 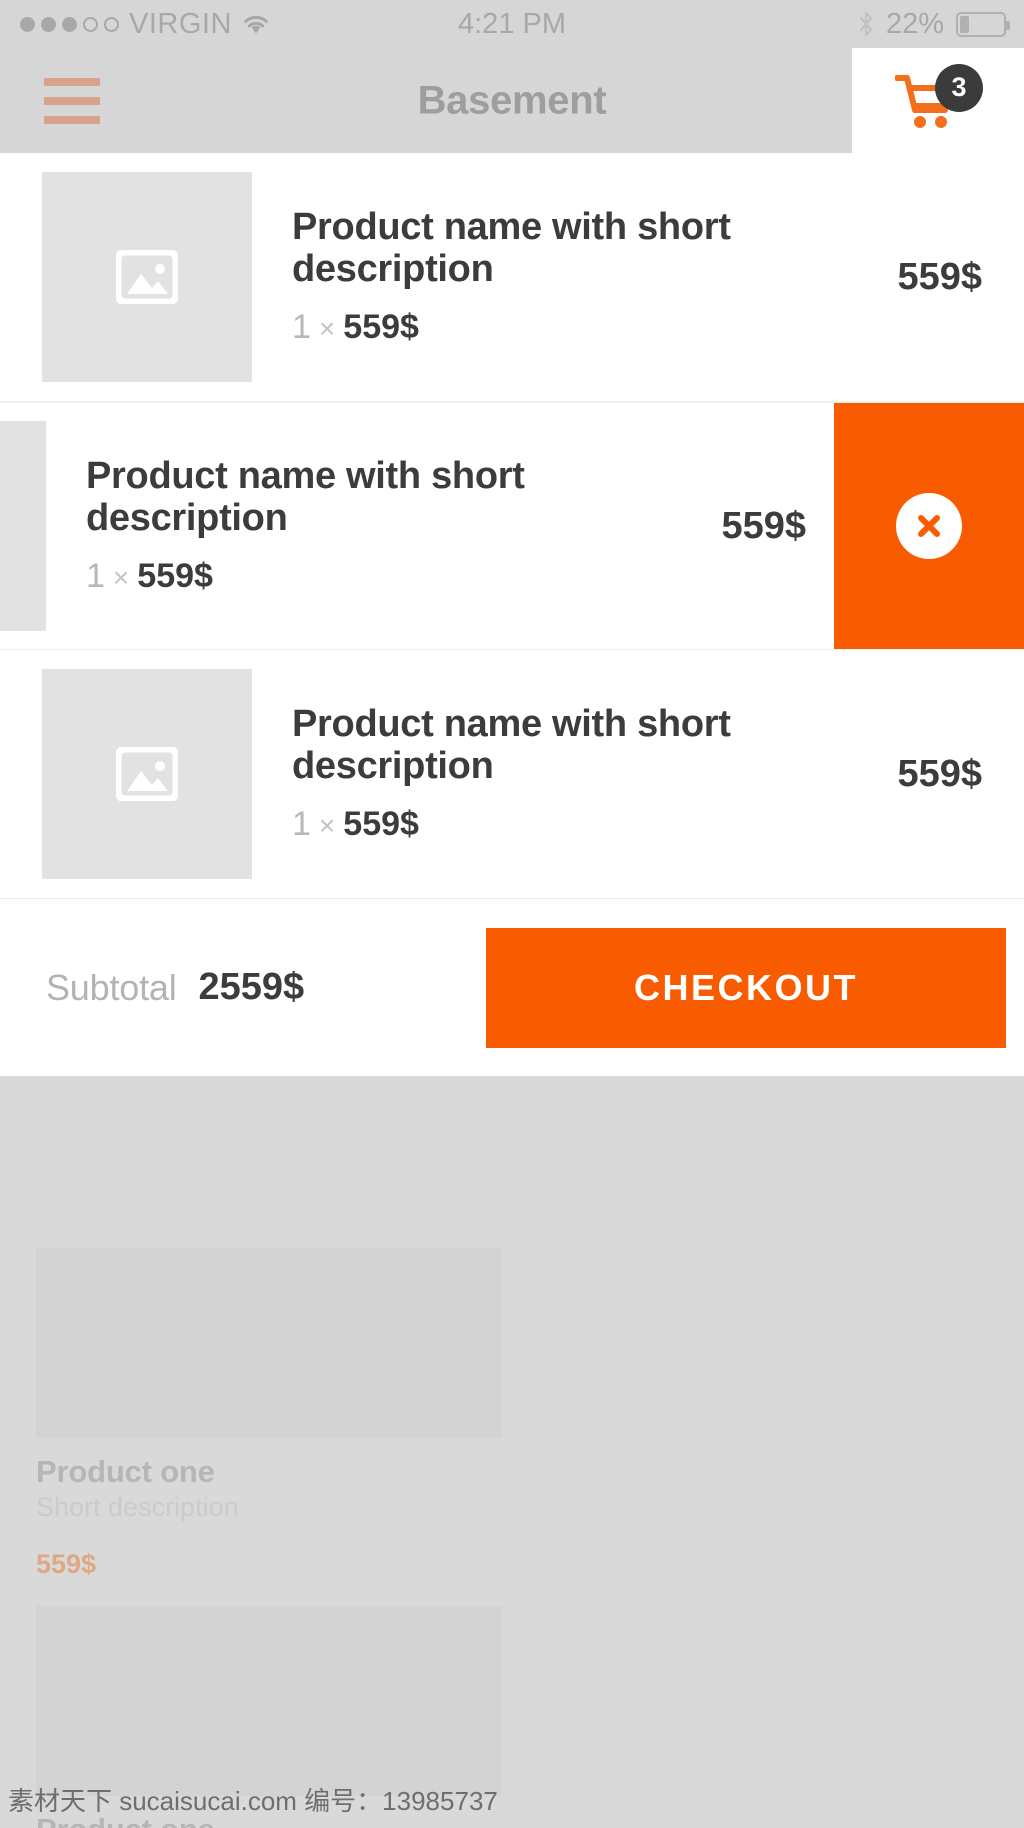 I want to click on status-bar-right: 22%, so click(x=934, y=24).